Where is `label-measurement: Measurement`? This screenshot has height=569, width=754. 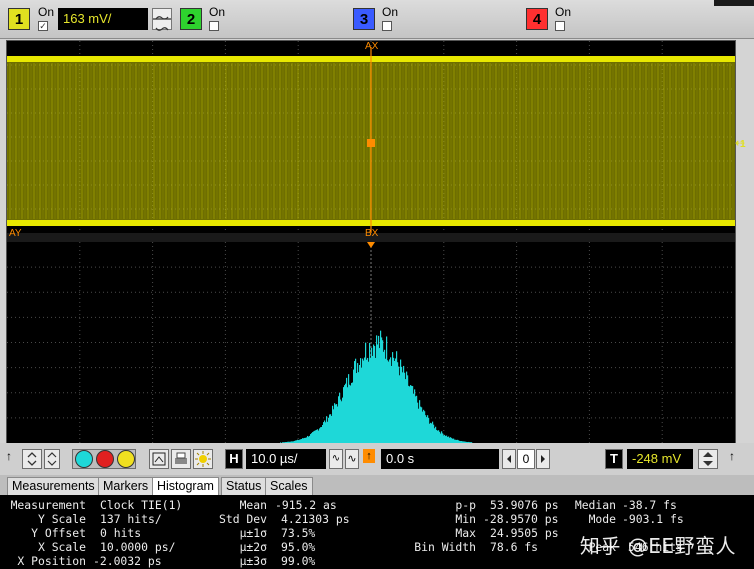 label-measurement: Measurement is located at coordinates (48, 505).